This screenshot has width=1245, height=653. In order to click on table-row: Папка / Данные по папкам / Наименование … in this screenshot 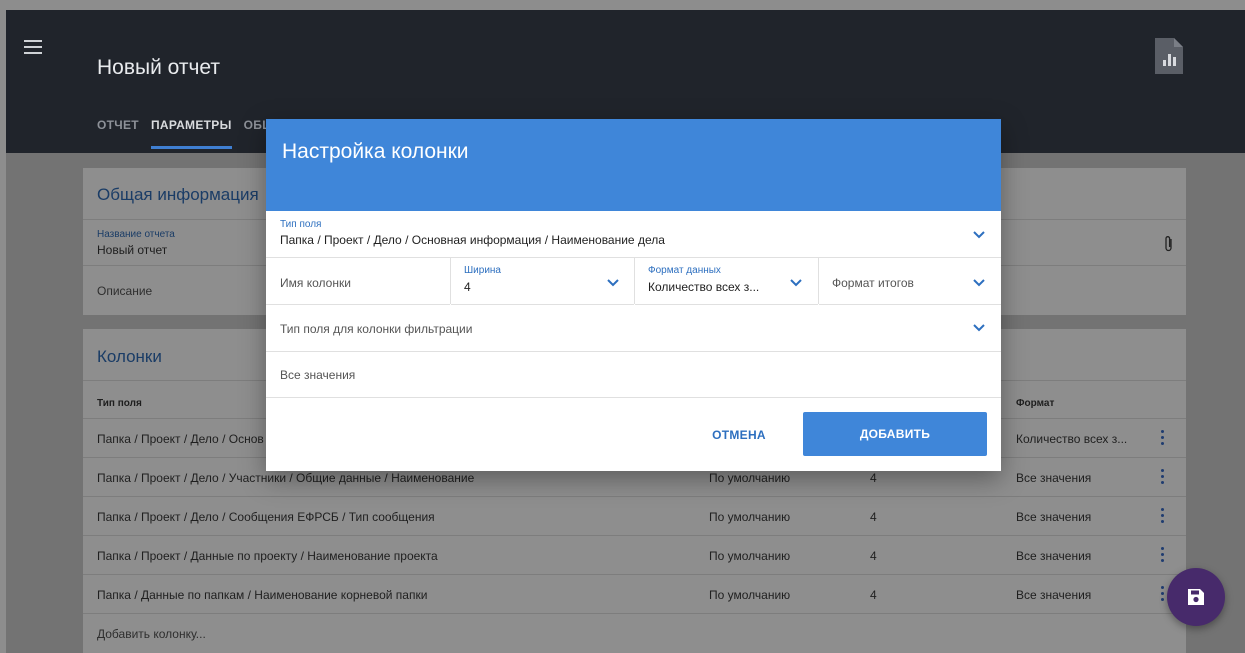, I will do `click(634, 593)`.